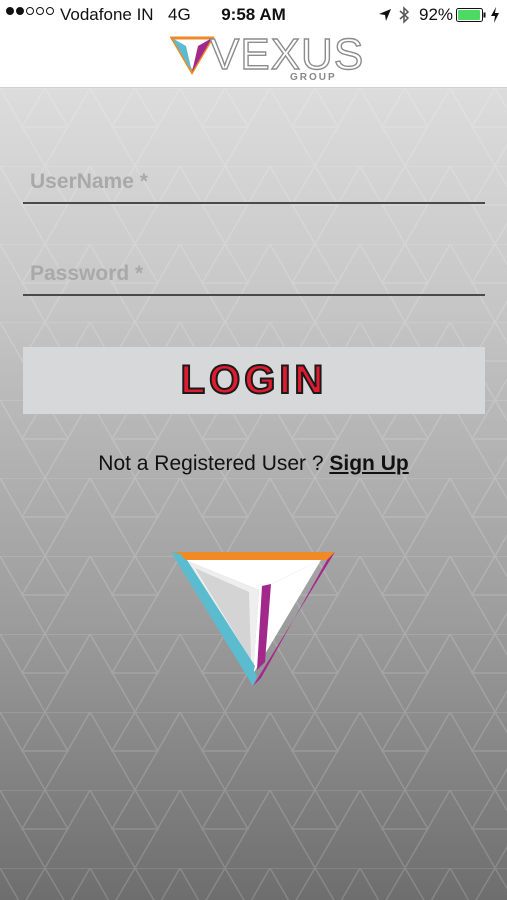 The height and width of the screenshot is (900, 507). I want to click on login-button: LOGIN, so click(254, 380).